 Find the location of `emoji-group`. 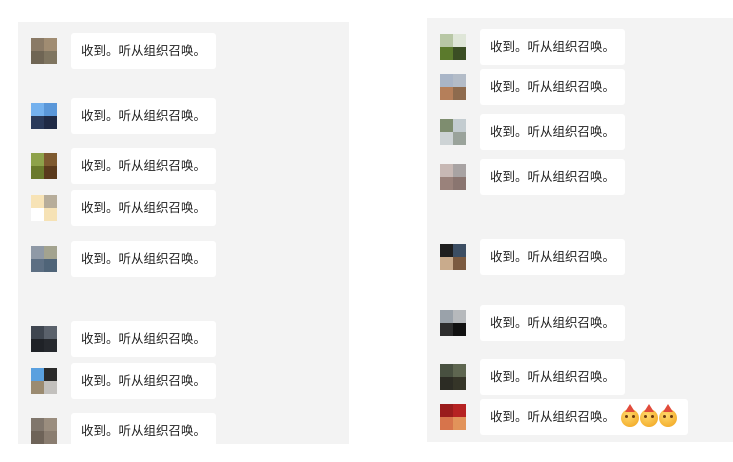

emoji-group is located at coordinates (649, 418).